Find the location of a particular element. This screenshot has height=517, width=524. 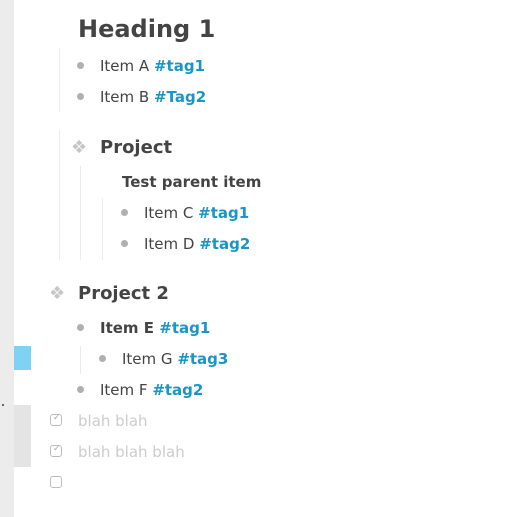

item-text: Item A is located at coordinates (127, 66).